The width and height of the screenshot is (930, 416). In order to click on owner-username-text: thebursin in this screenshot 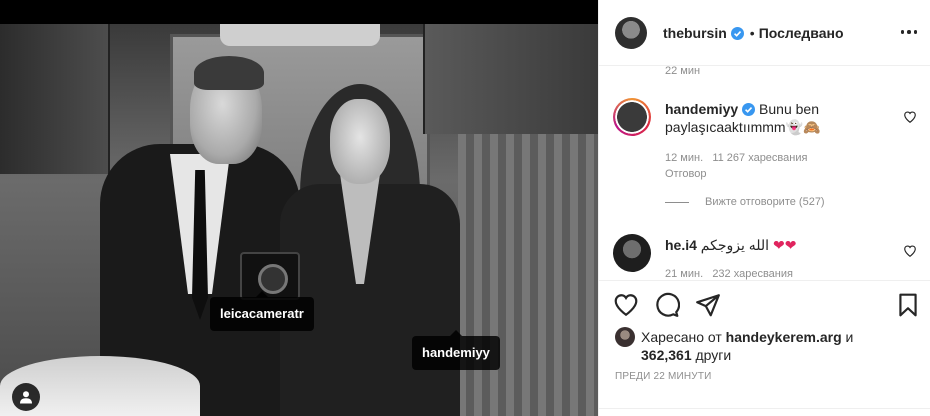, I will do `click(695, 32)`.